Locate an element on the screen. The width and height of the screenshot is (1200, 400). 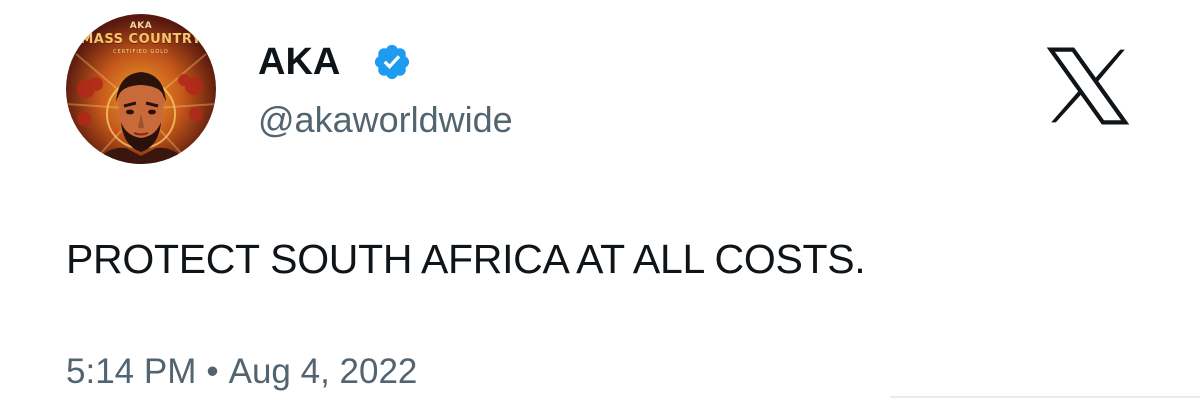
author-avatar: AKA MASS COUNTRY CERTIFIED GOLD is located at coordinates (141, 89).